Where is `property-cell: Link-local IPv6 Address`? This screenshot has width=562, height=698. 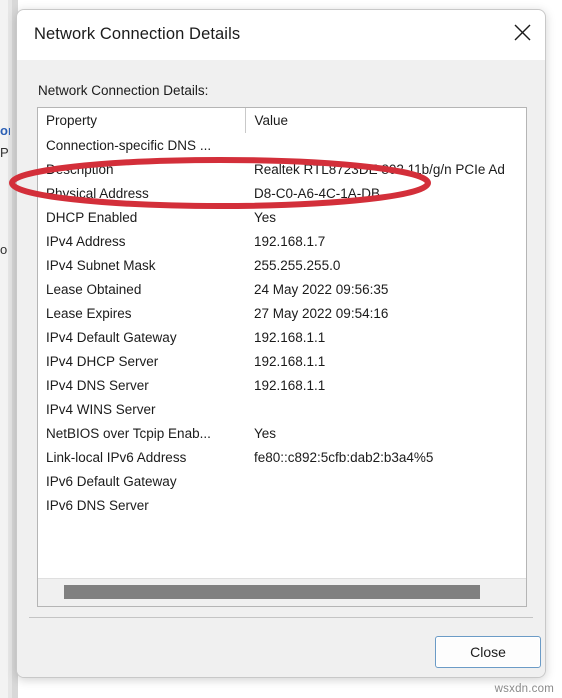
property-cell: Link-local IPv6 Address is located at coordinates (116, 457).